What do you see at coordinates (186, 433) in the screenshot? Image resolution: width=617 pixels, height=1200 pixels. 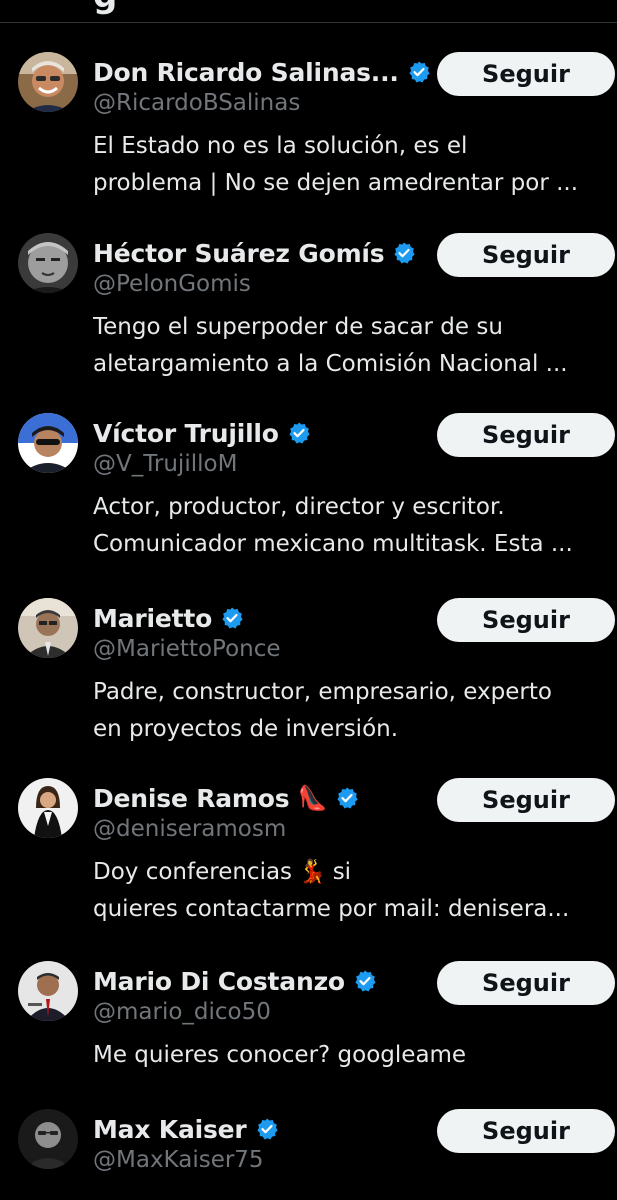 I see `user-display-name: Víctor Trujillo` at bounding box center [186, 433].